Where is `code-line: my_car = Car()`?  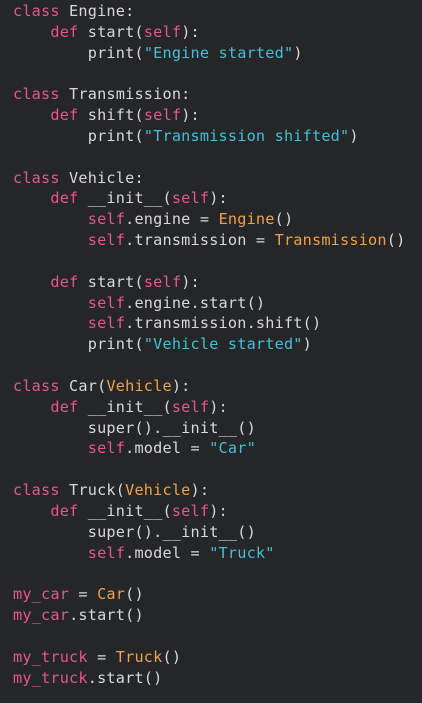 code-line: my_car = Car() is located at coordinates (217, 594).